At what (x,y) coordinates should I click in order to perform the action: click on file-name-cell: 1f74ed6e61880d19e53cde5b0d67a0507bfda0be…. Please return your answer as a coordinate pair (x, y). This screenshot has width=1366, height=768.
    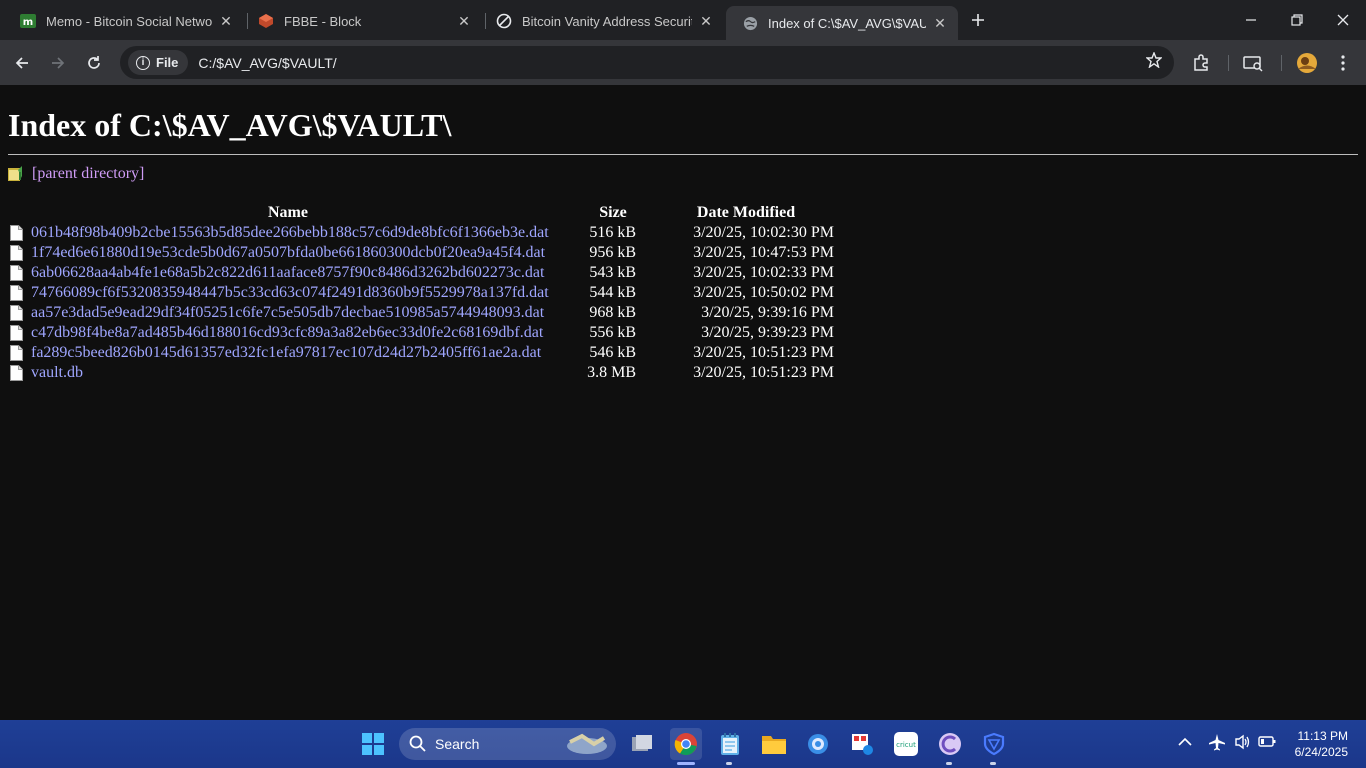
    Looking at the image, I should click on (288, 253).